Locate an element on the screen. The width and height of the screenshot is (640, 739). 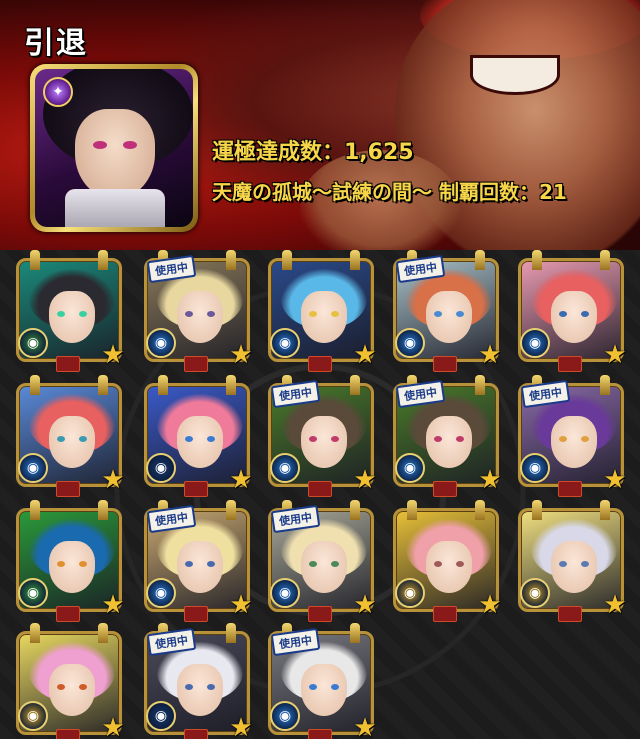
avatar-portrait: ✦ is located at coordinates (114, 148).